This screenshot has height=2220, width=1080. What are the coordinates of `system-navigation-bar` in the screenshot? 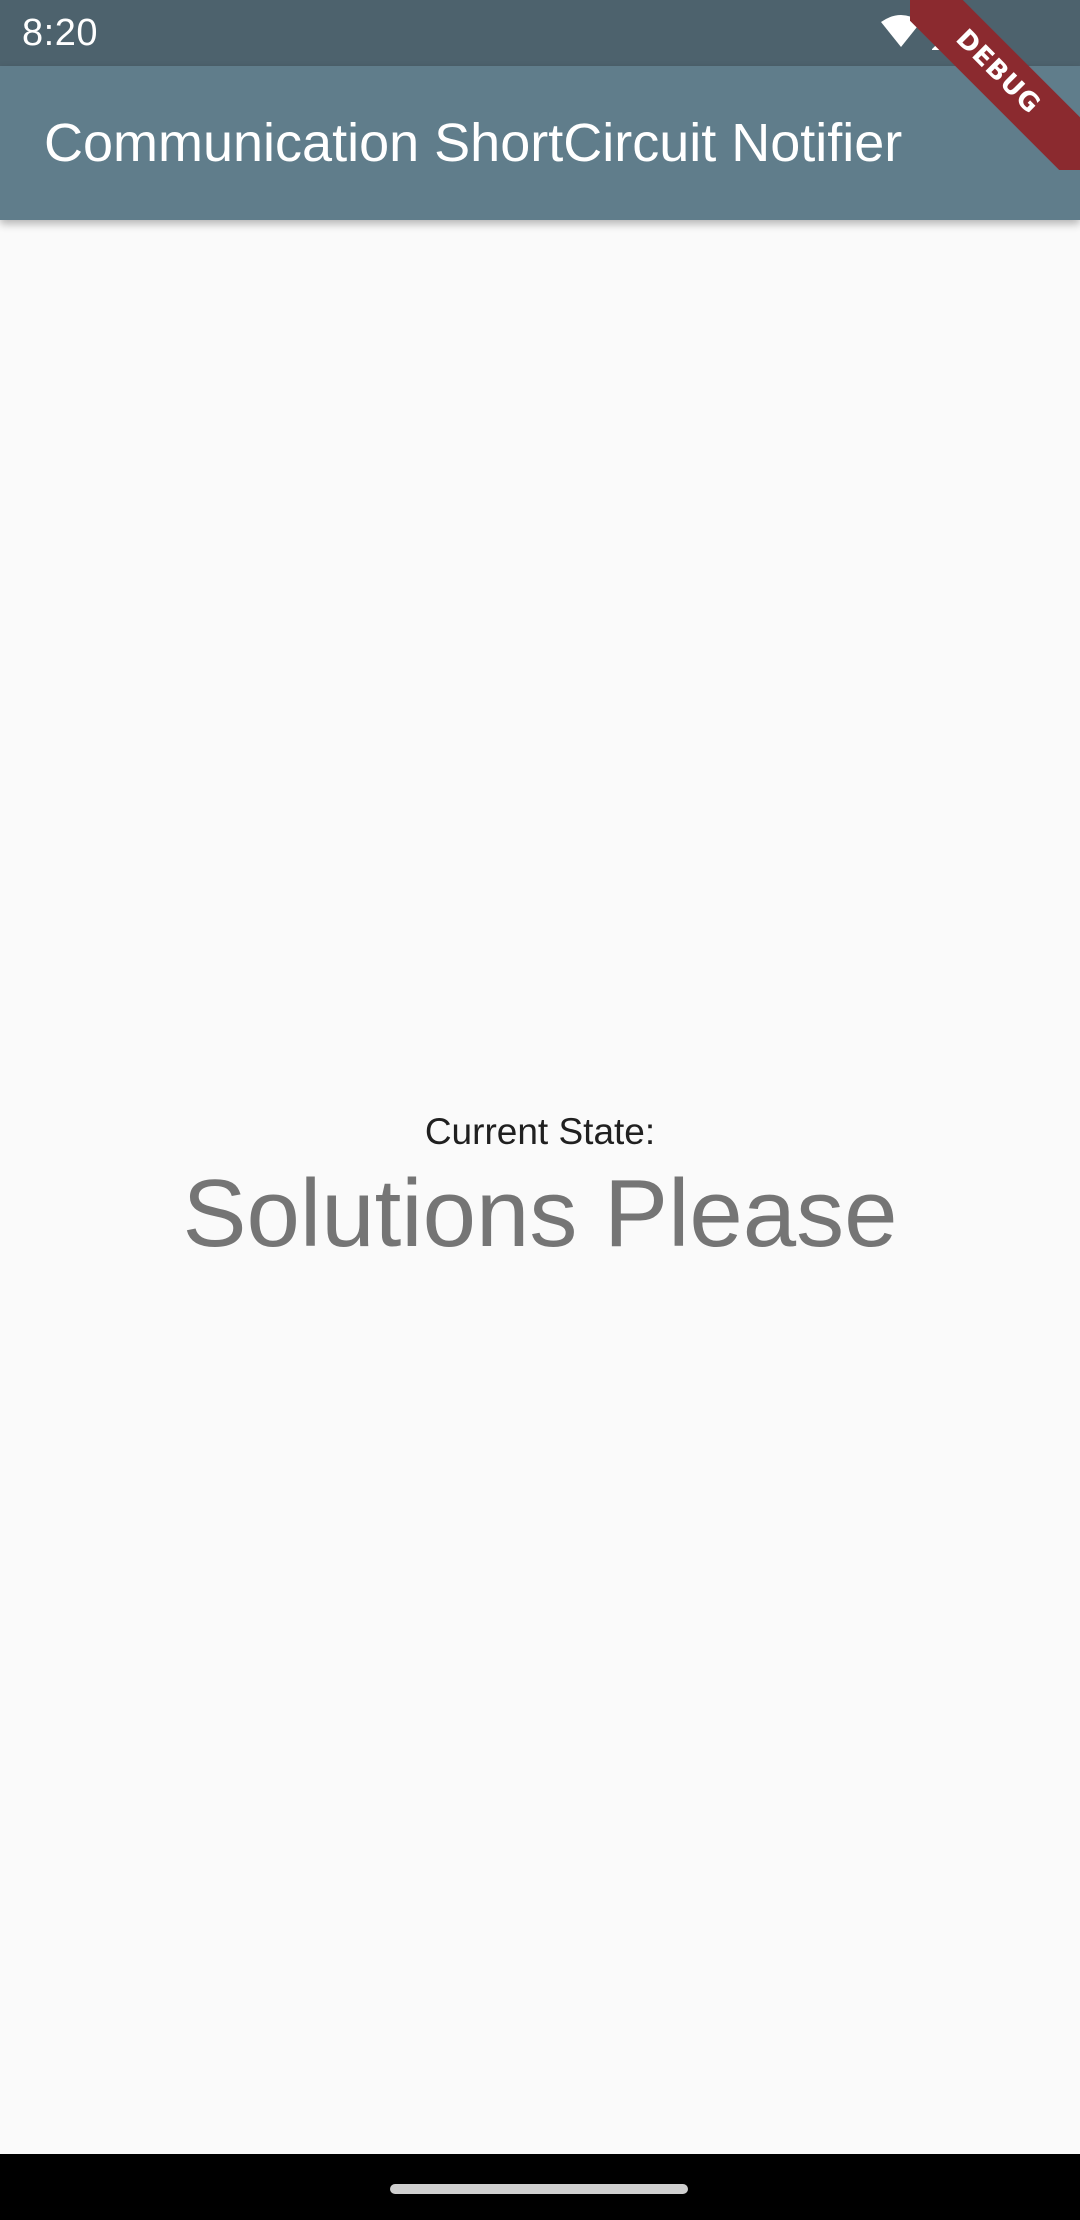 It's located at (540, 2187).